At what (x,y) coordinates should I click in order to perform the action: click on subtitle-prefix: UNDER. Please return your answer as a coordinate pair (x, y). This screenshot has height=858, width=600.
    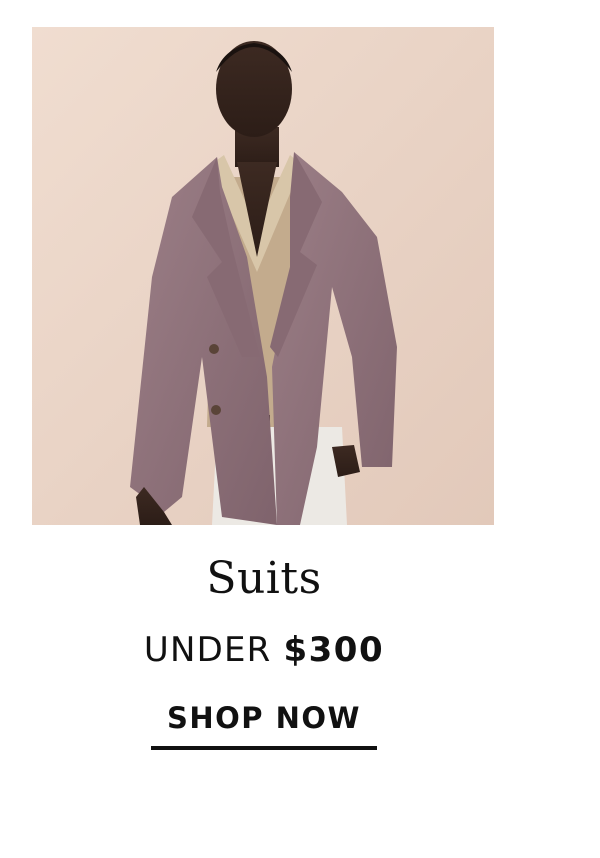
    Looking at the image, I should click on (213, 650).